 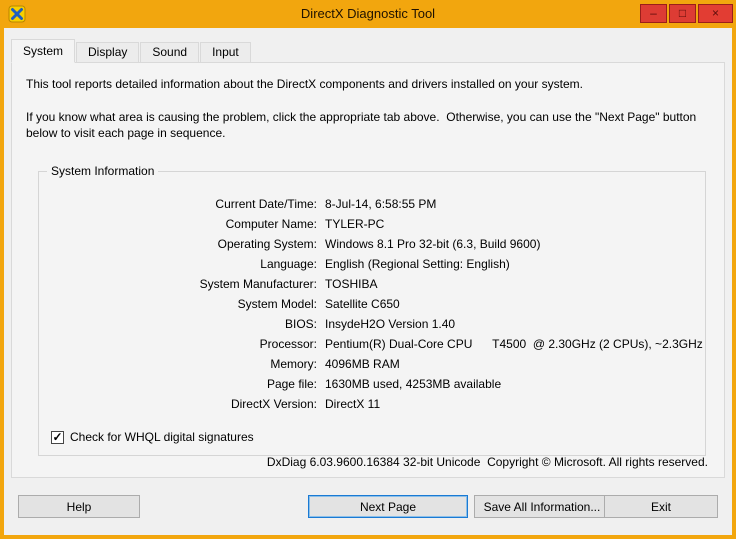 What do you see at coordinates (413, 384) in the screenshot?
I see `info-value: 1630MB used, 4253MB available` at bounding box center [413, 384].